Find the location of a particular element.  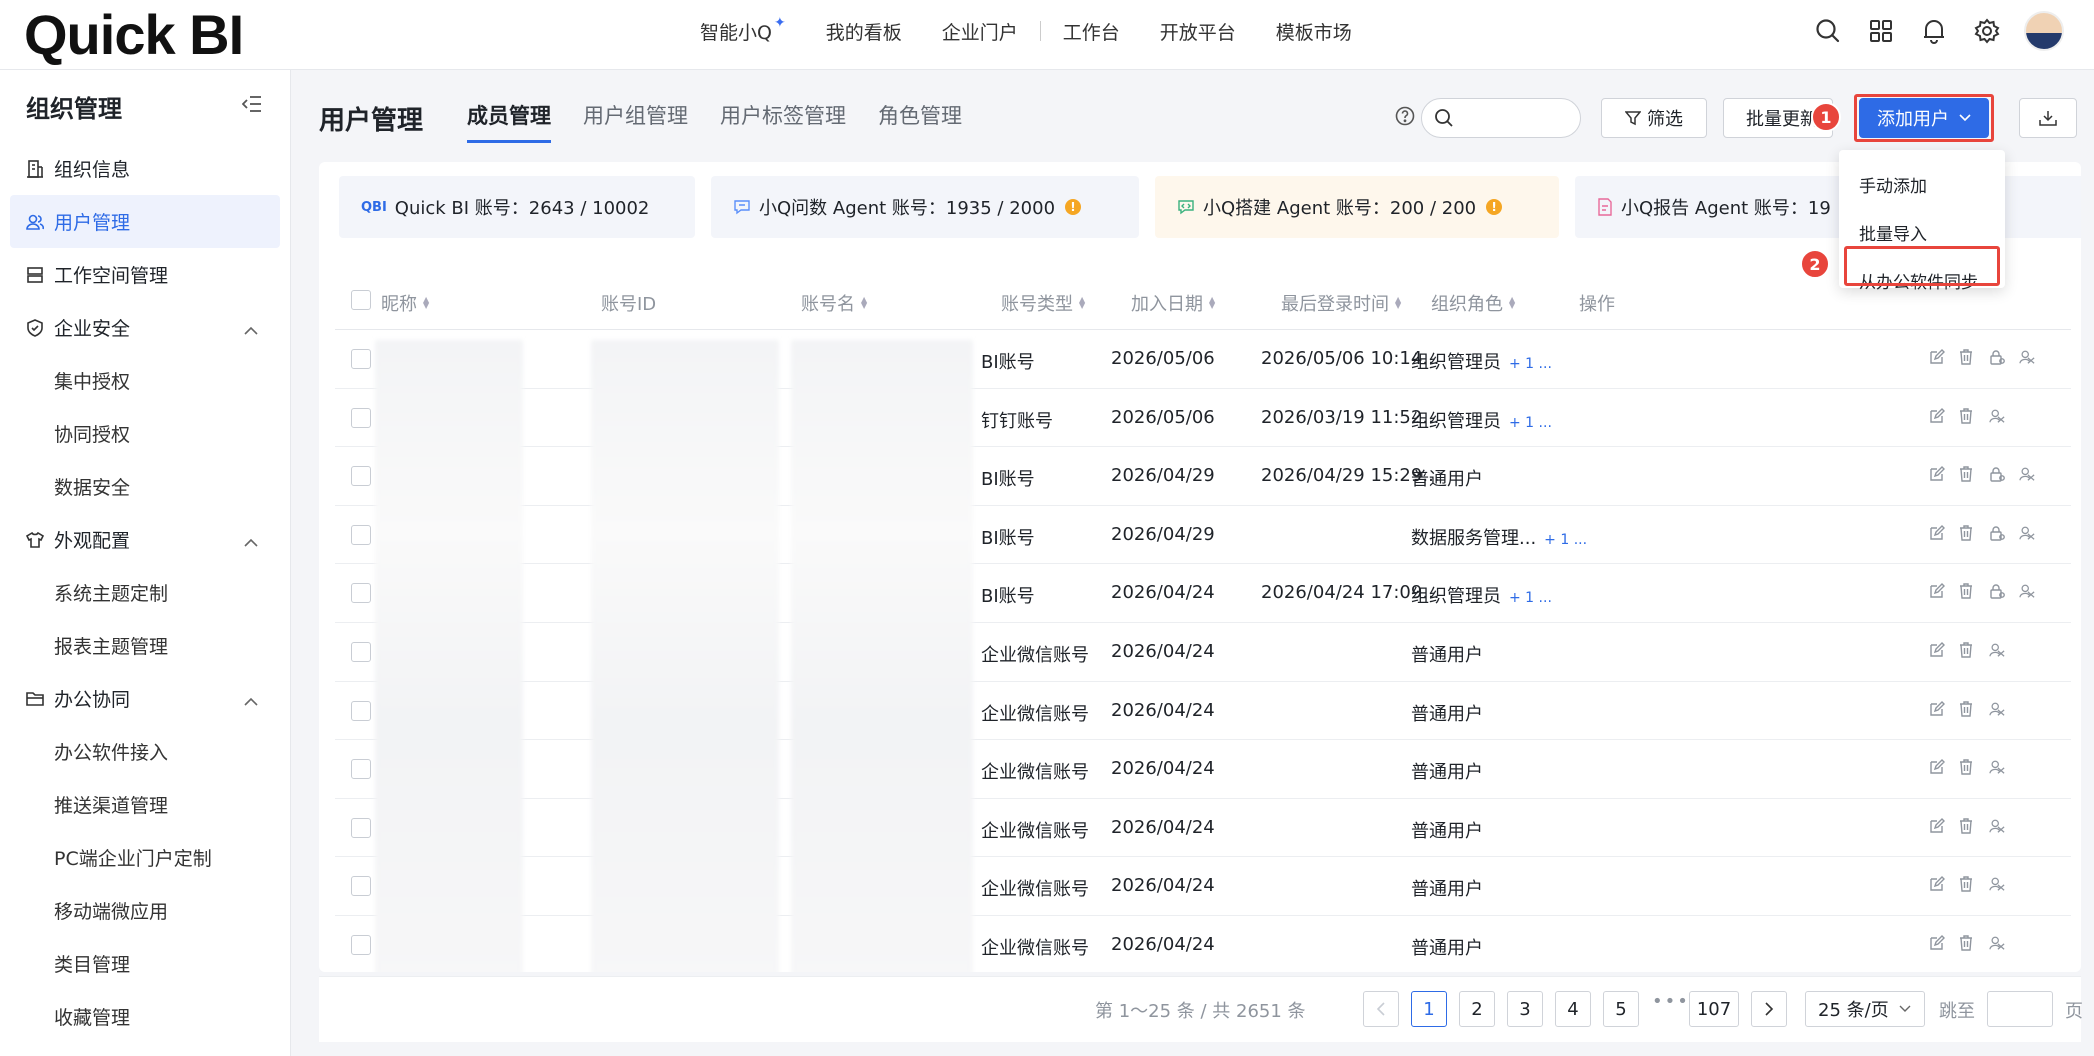

next-page-button is located at coordinates (1769, 1009).